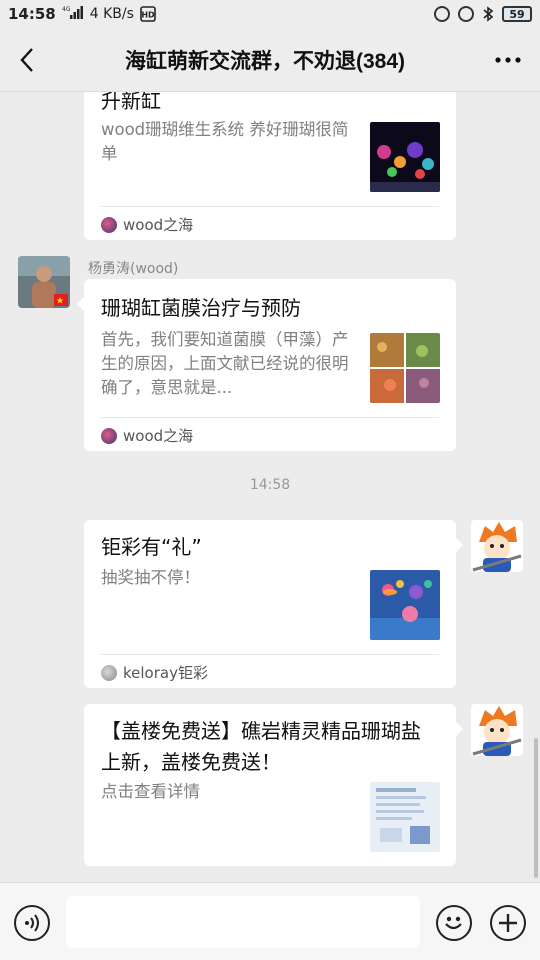 Image resolution: width=540 pixels, height=960 pixels. What do you see at coordinates (150, 791) in the screenshot?
I see `card-description: 点击查看详情` at bounding box center [150, 791].